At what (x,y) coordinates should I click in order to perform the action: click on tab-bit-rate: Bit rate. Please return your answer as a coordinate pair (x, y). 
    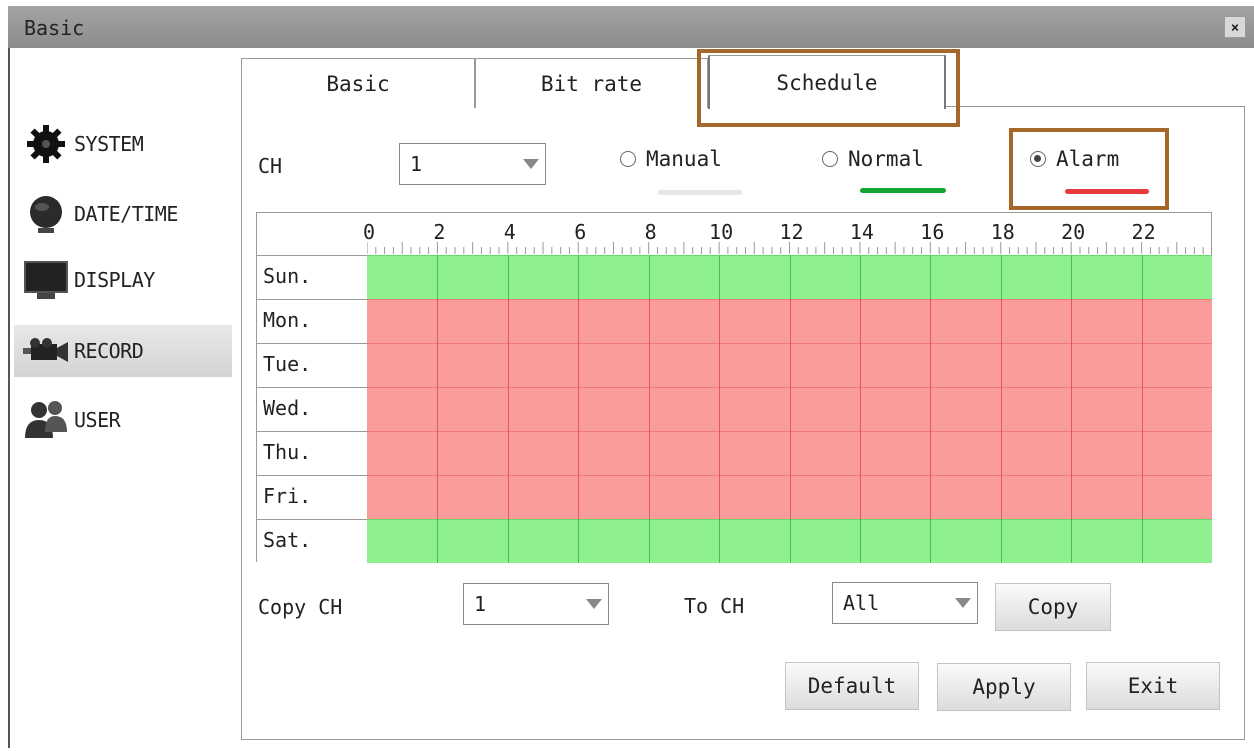
    Looking at the image, I should click on (591, 83).